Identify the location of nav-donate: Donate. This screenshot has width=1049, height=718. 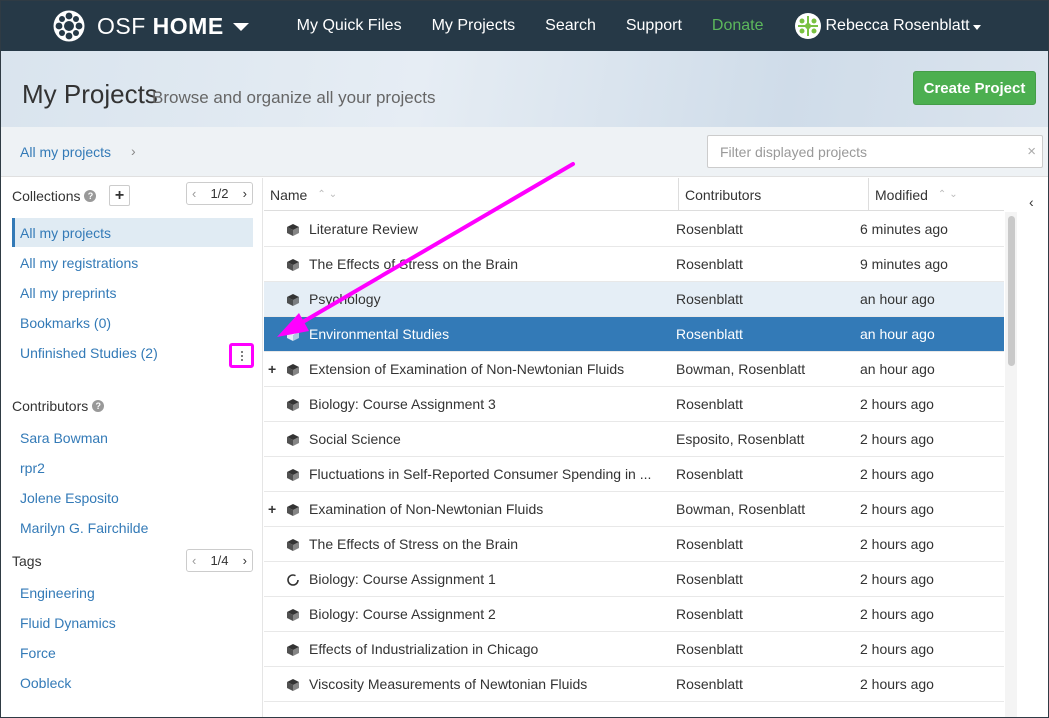
(738, 26).